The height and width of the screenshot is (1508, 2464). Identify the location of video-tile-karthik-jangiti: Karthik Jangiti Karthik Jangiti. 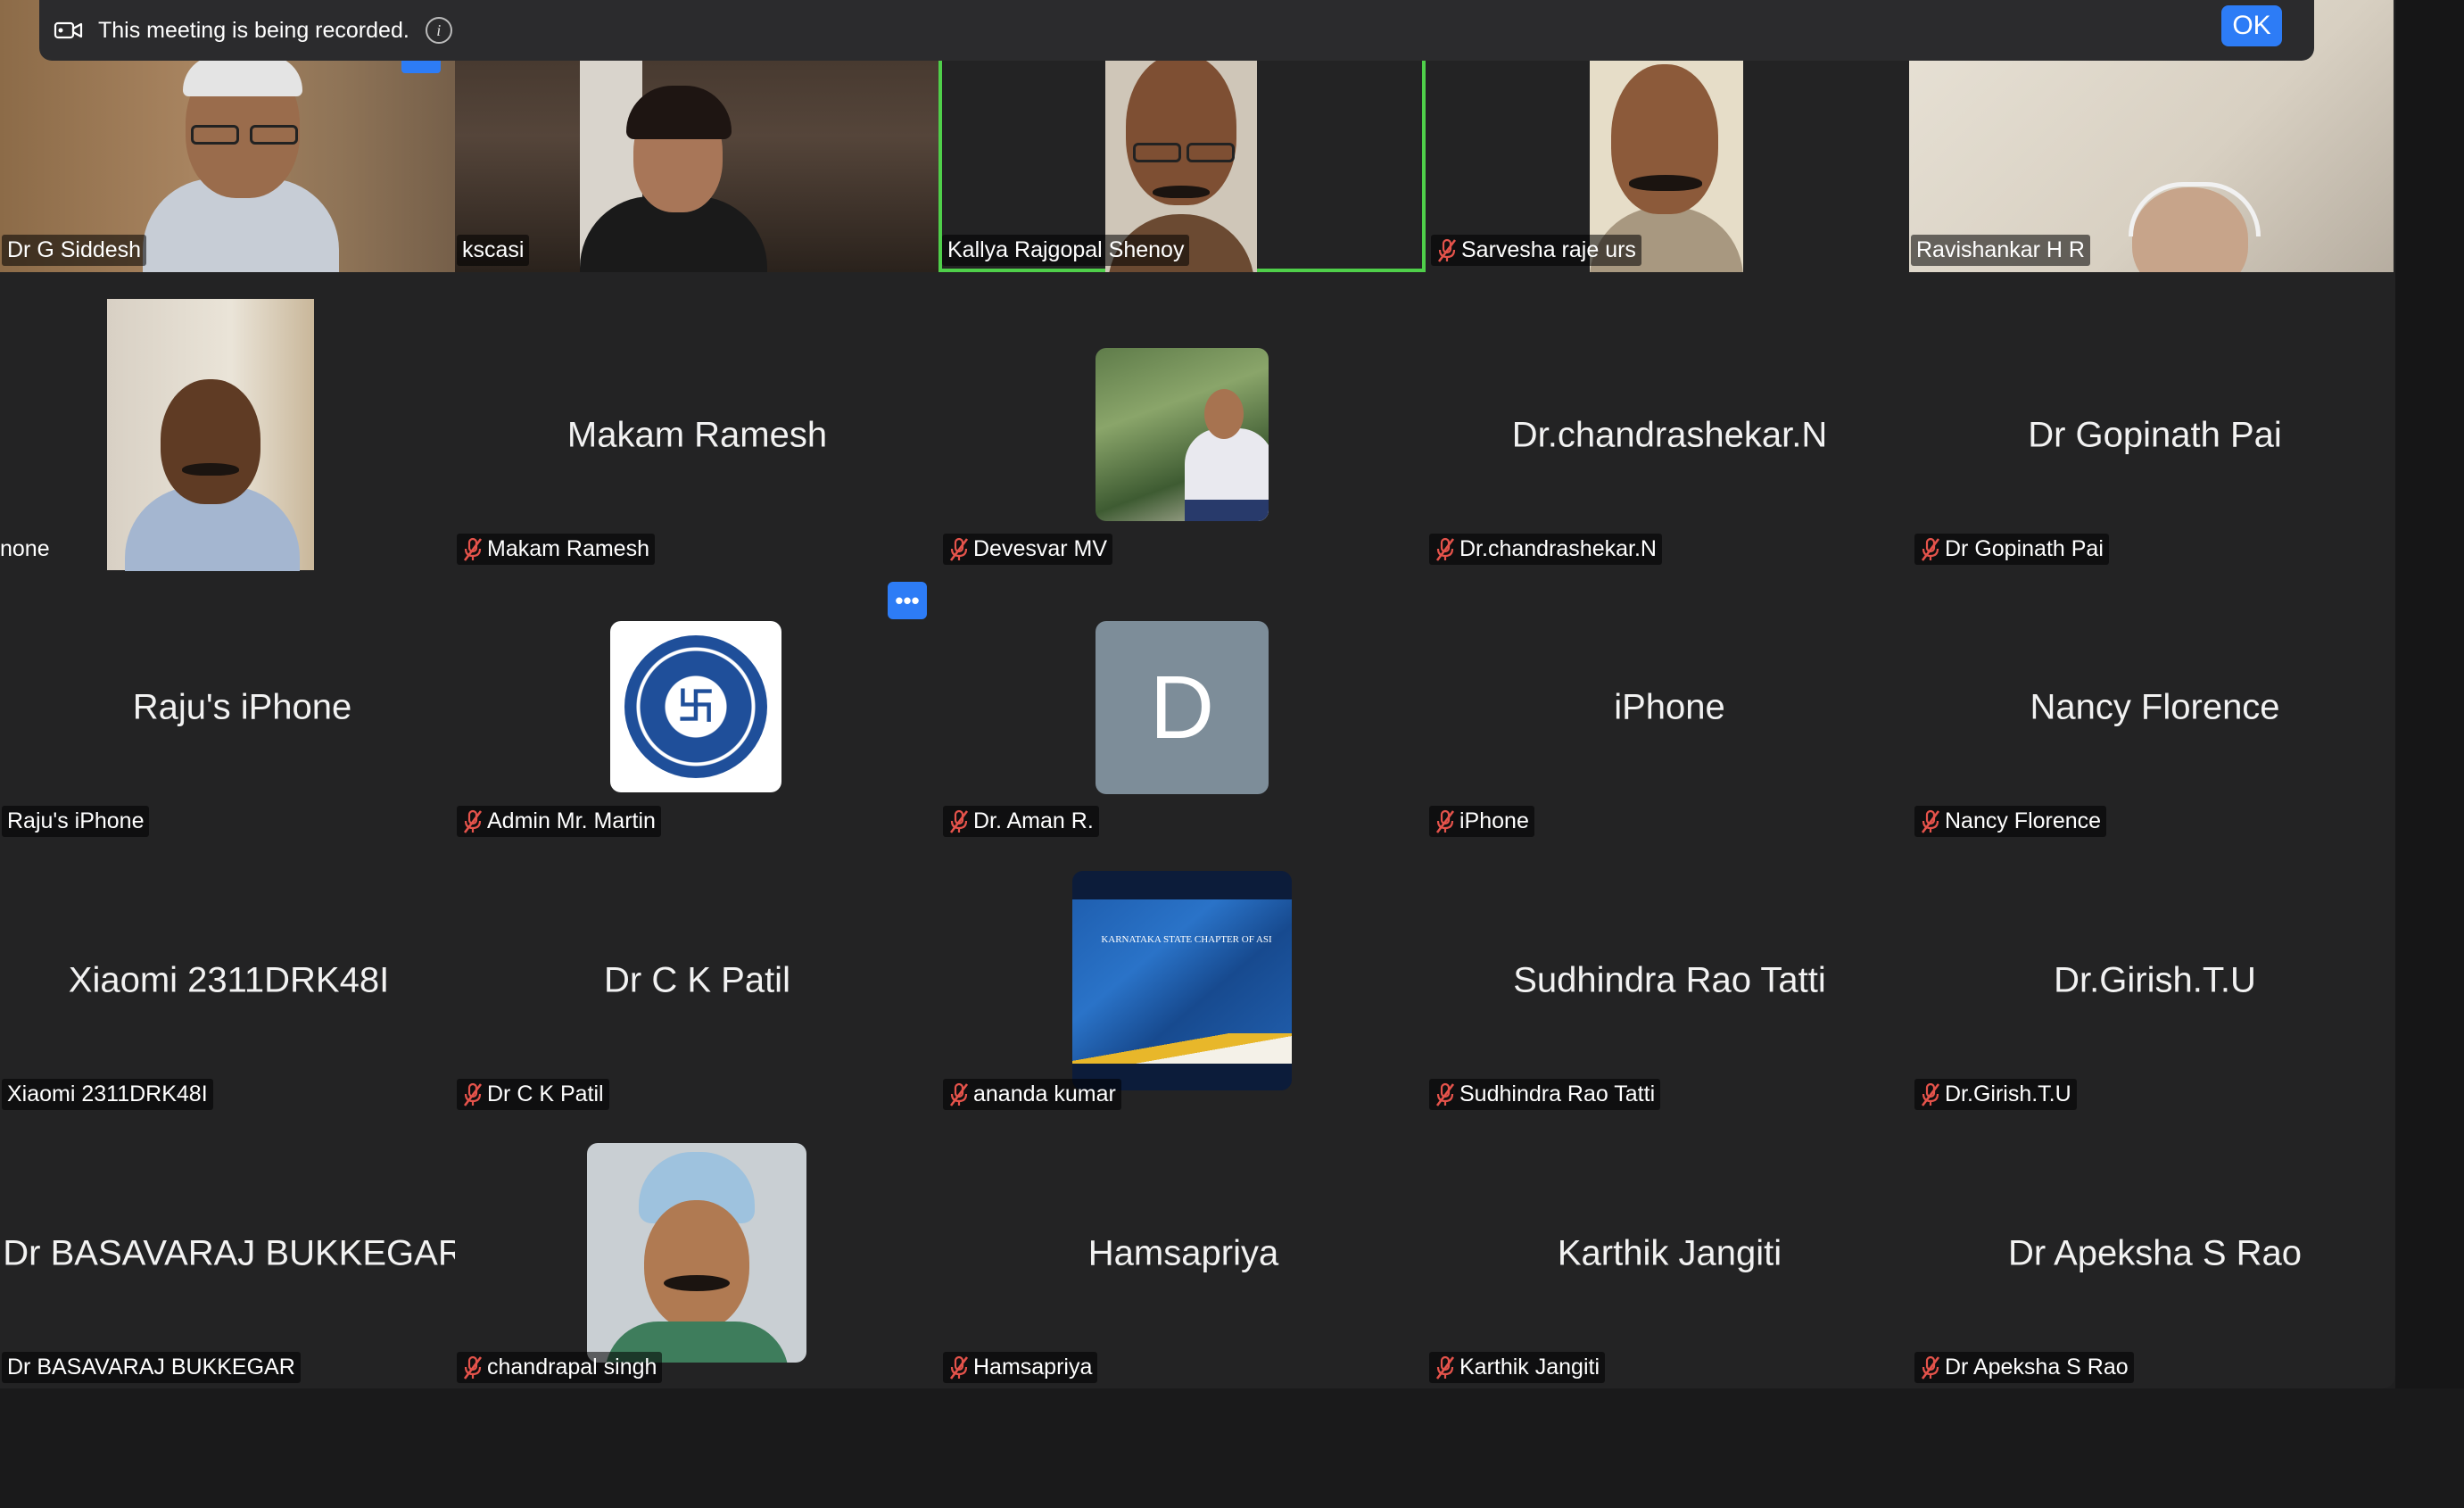
(1670, 1252).